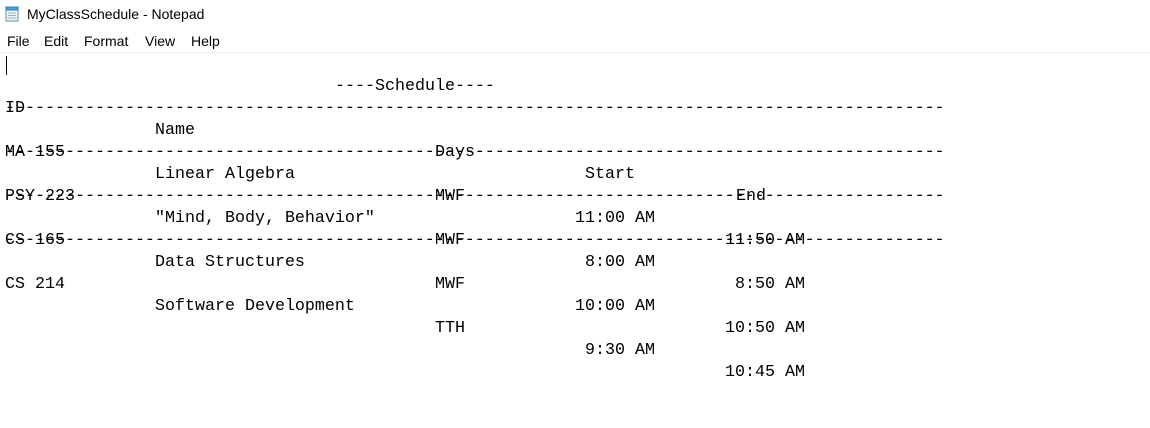 The width and height of the screenshot is (1150, 428). I want to click on heading-line: ----Schedule----, so click(575, 75).